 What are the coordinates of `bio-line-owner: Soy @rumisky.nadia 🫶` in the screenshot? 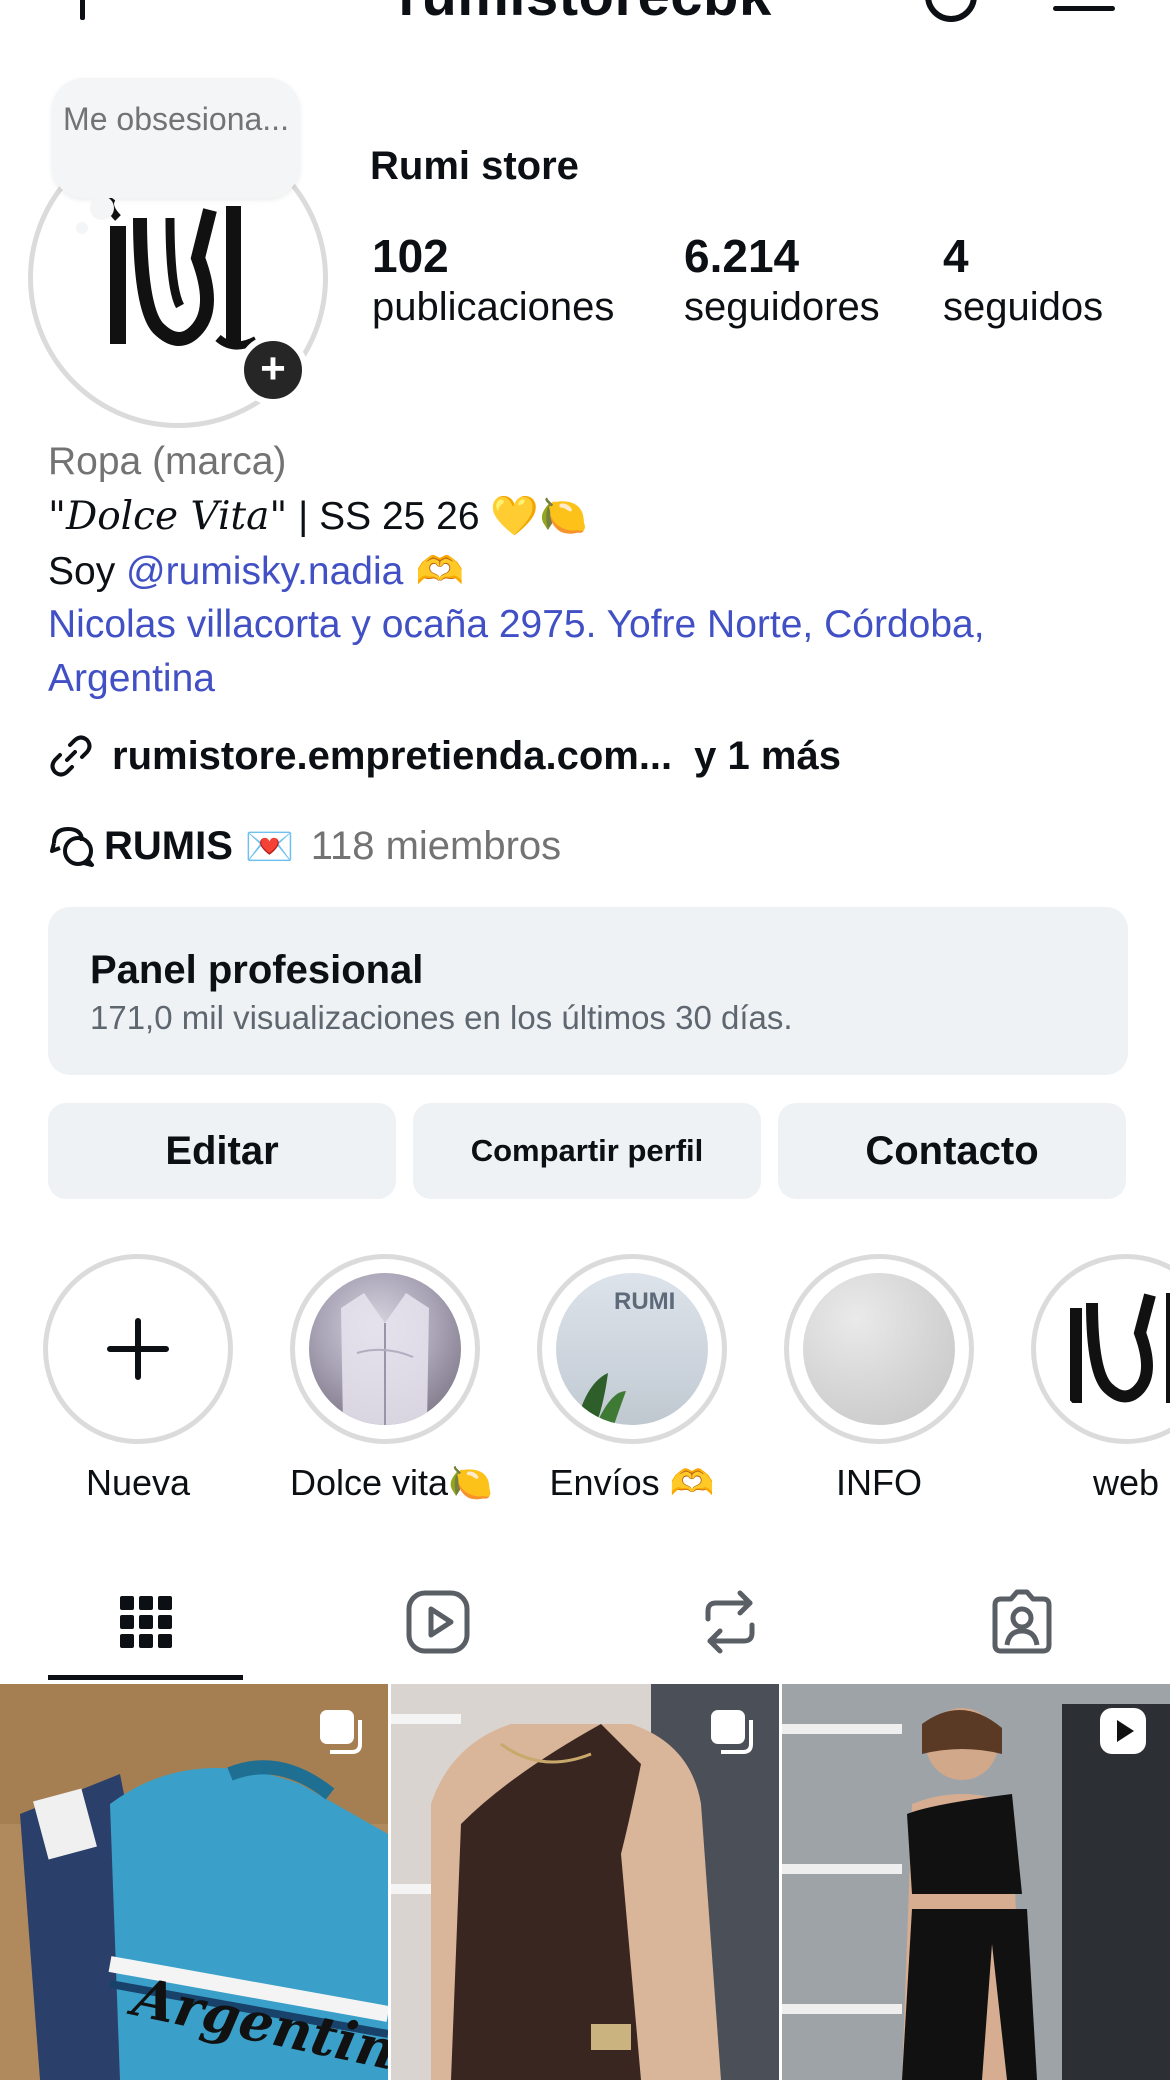 It's located at (256, 572).